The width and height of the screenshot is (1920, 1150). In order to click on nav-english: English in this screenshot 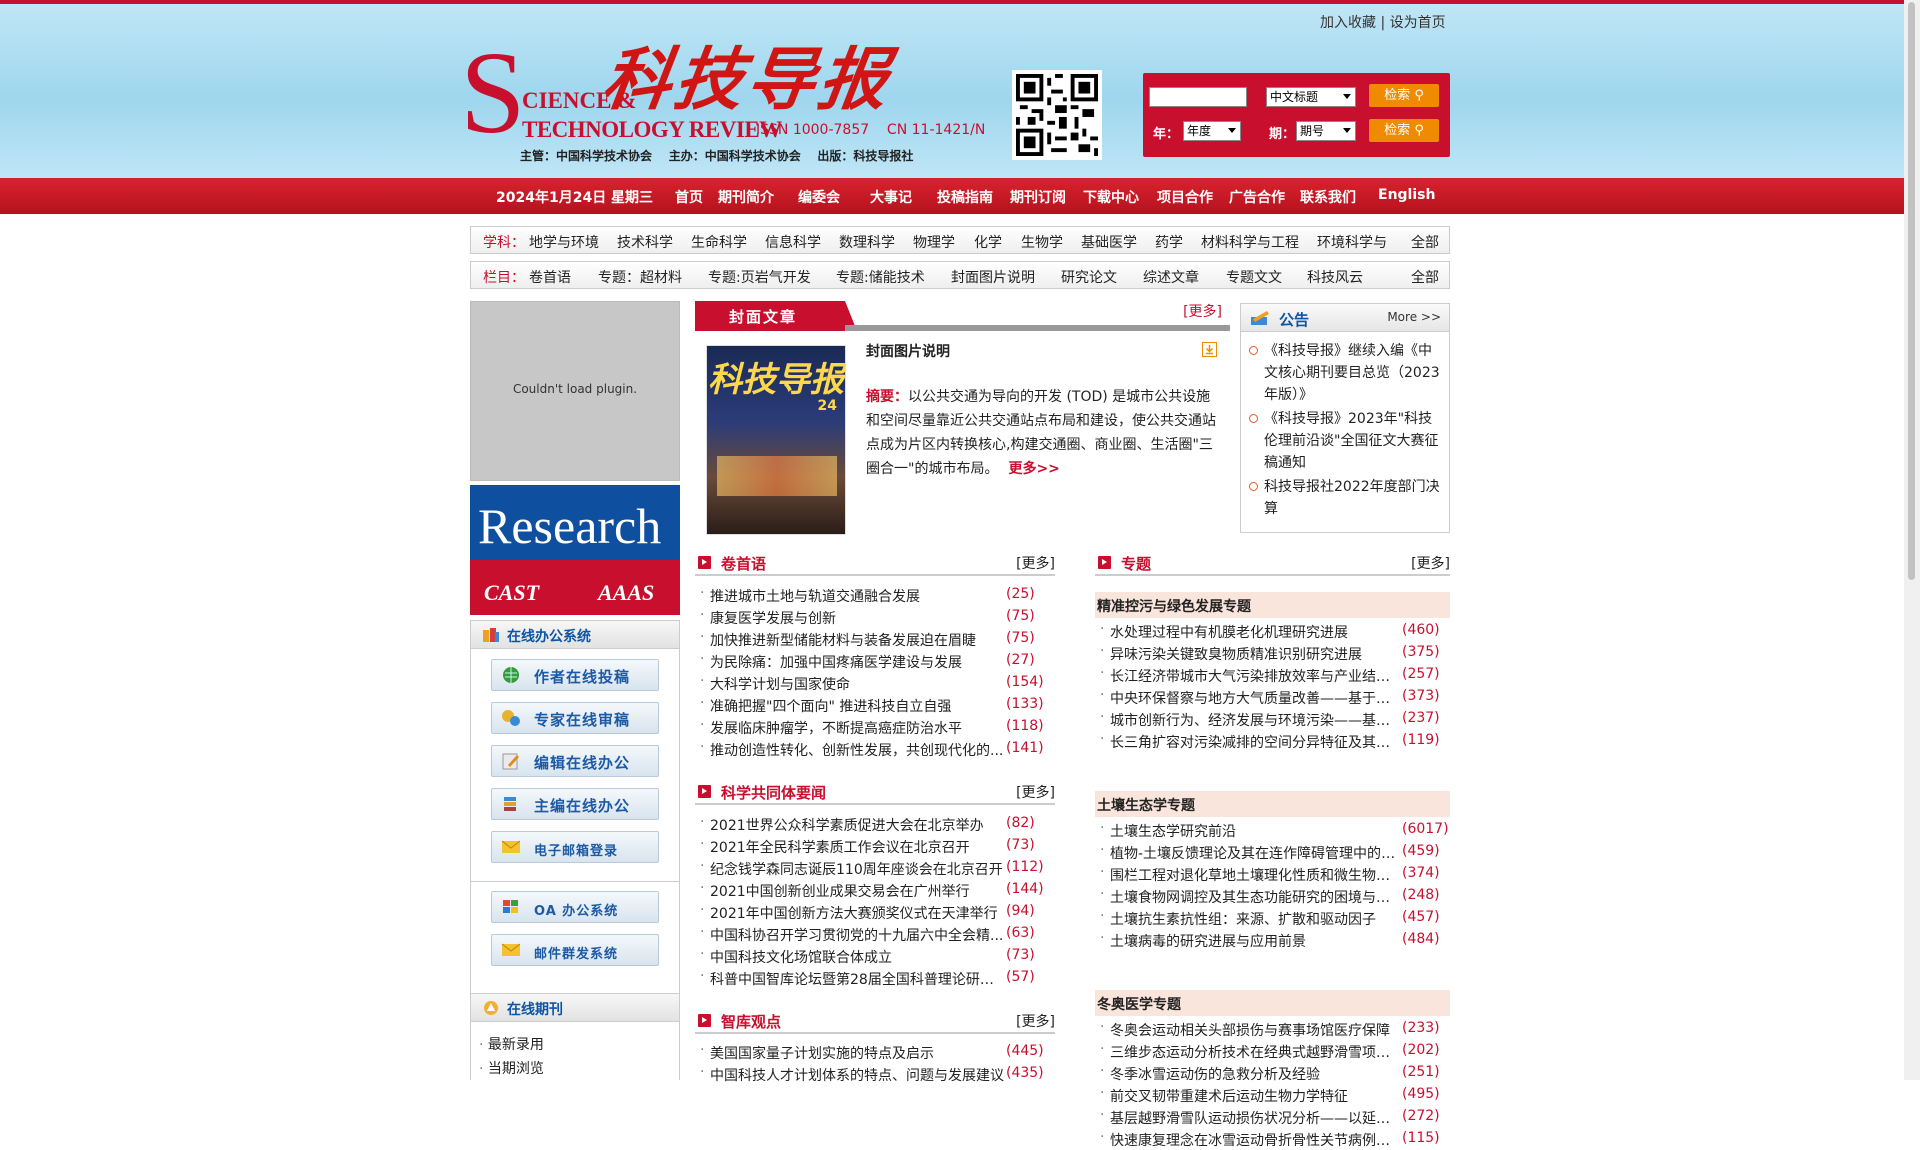, I will do `click(1406, 195)`.